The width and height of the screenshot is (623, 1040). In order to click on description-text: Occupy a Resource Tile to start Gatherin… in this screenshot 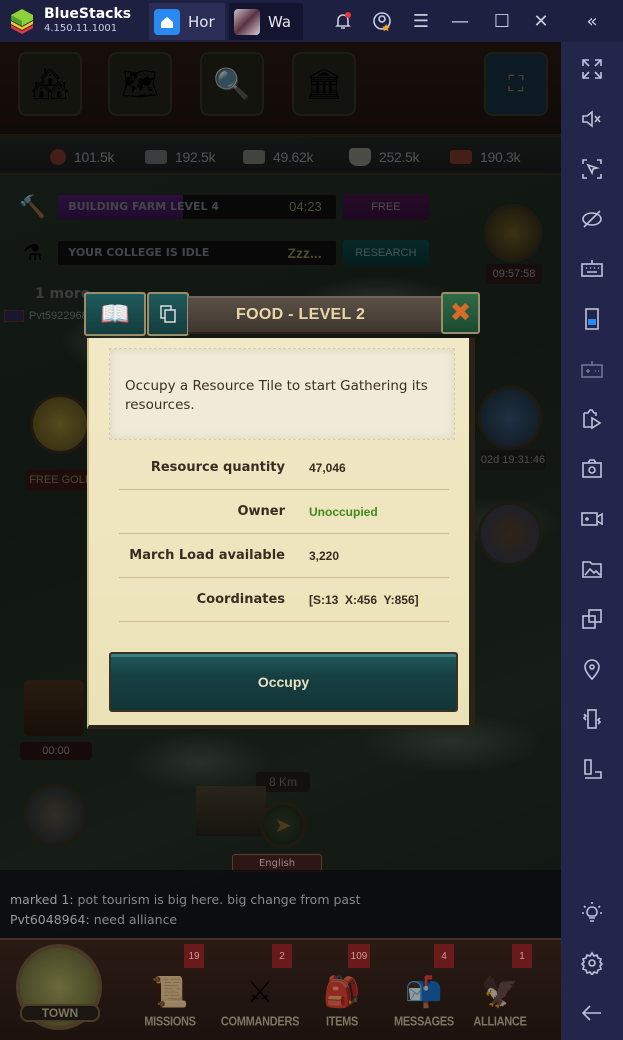, I will do `click(276, 395)`.